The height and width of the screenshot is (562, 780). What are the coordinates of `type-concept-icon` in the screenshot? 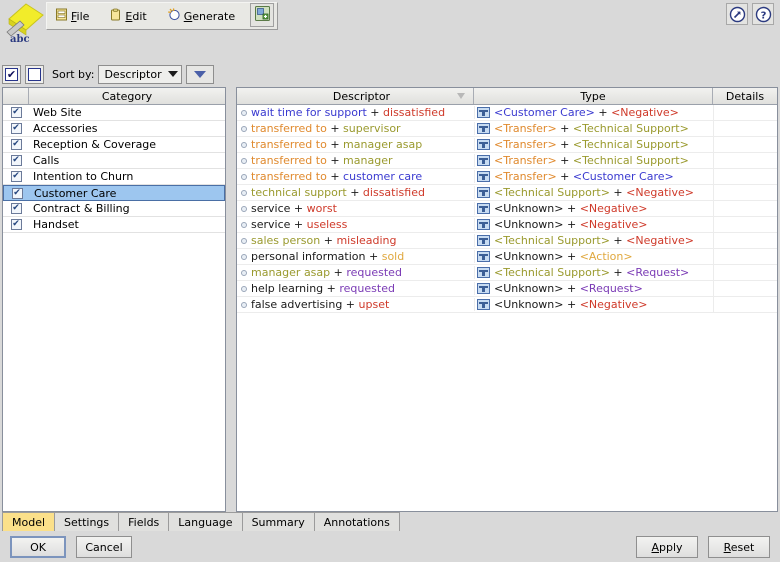 It's located at (483, 288).